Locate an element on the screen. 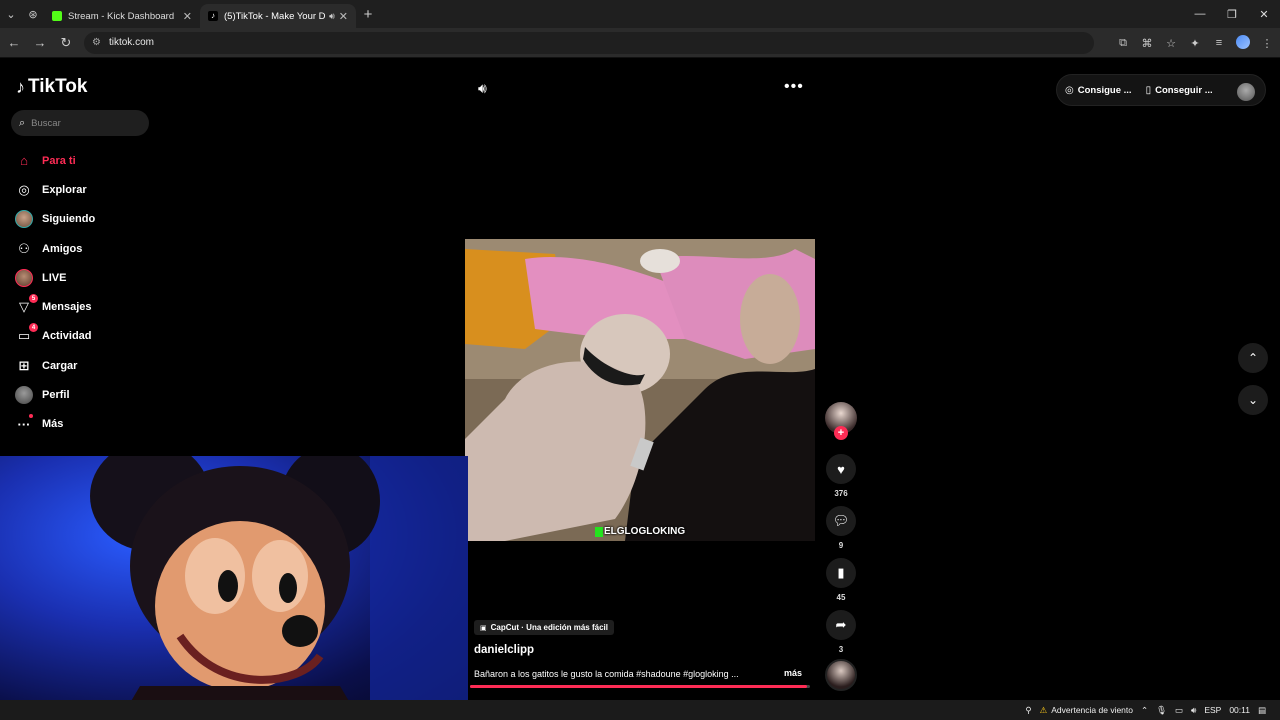  compass-icon: ◎ is located at coordinates (24, 189).